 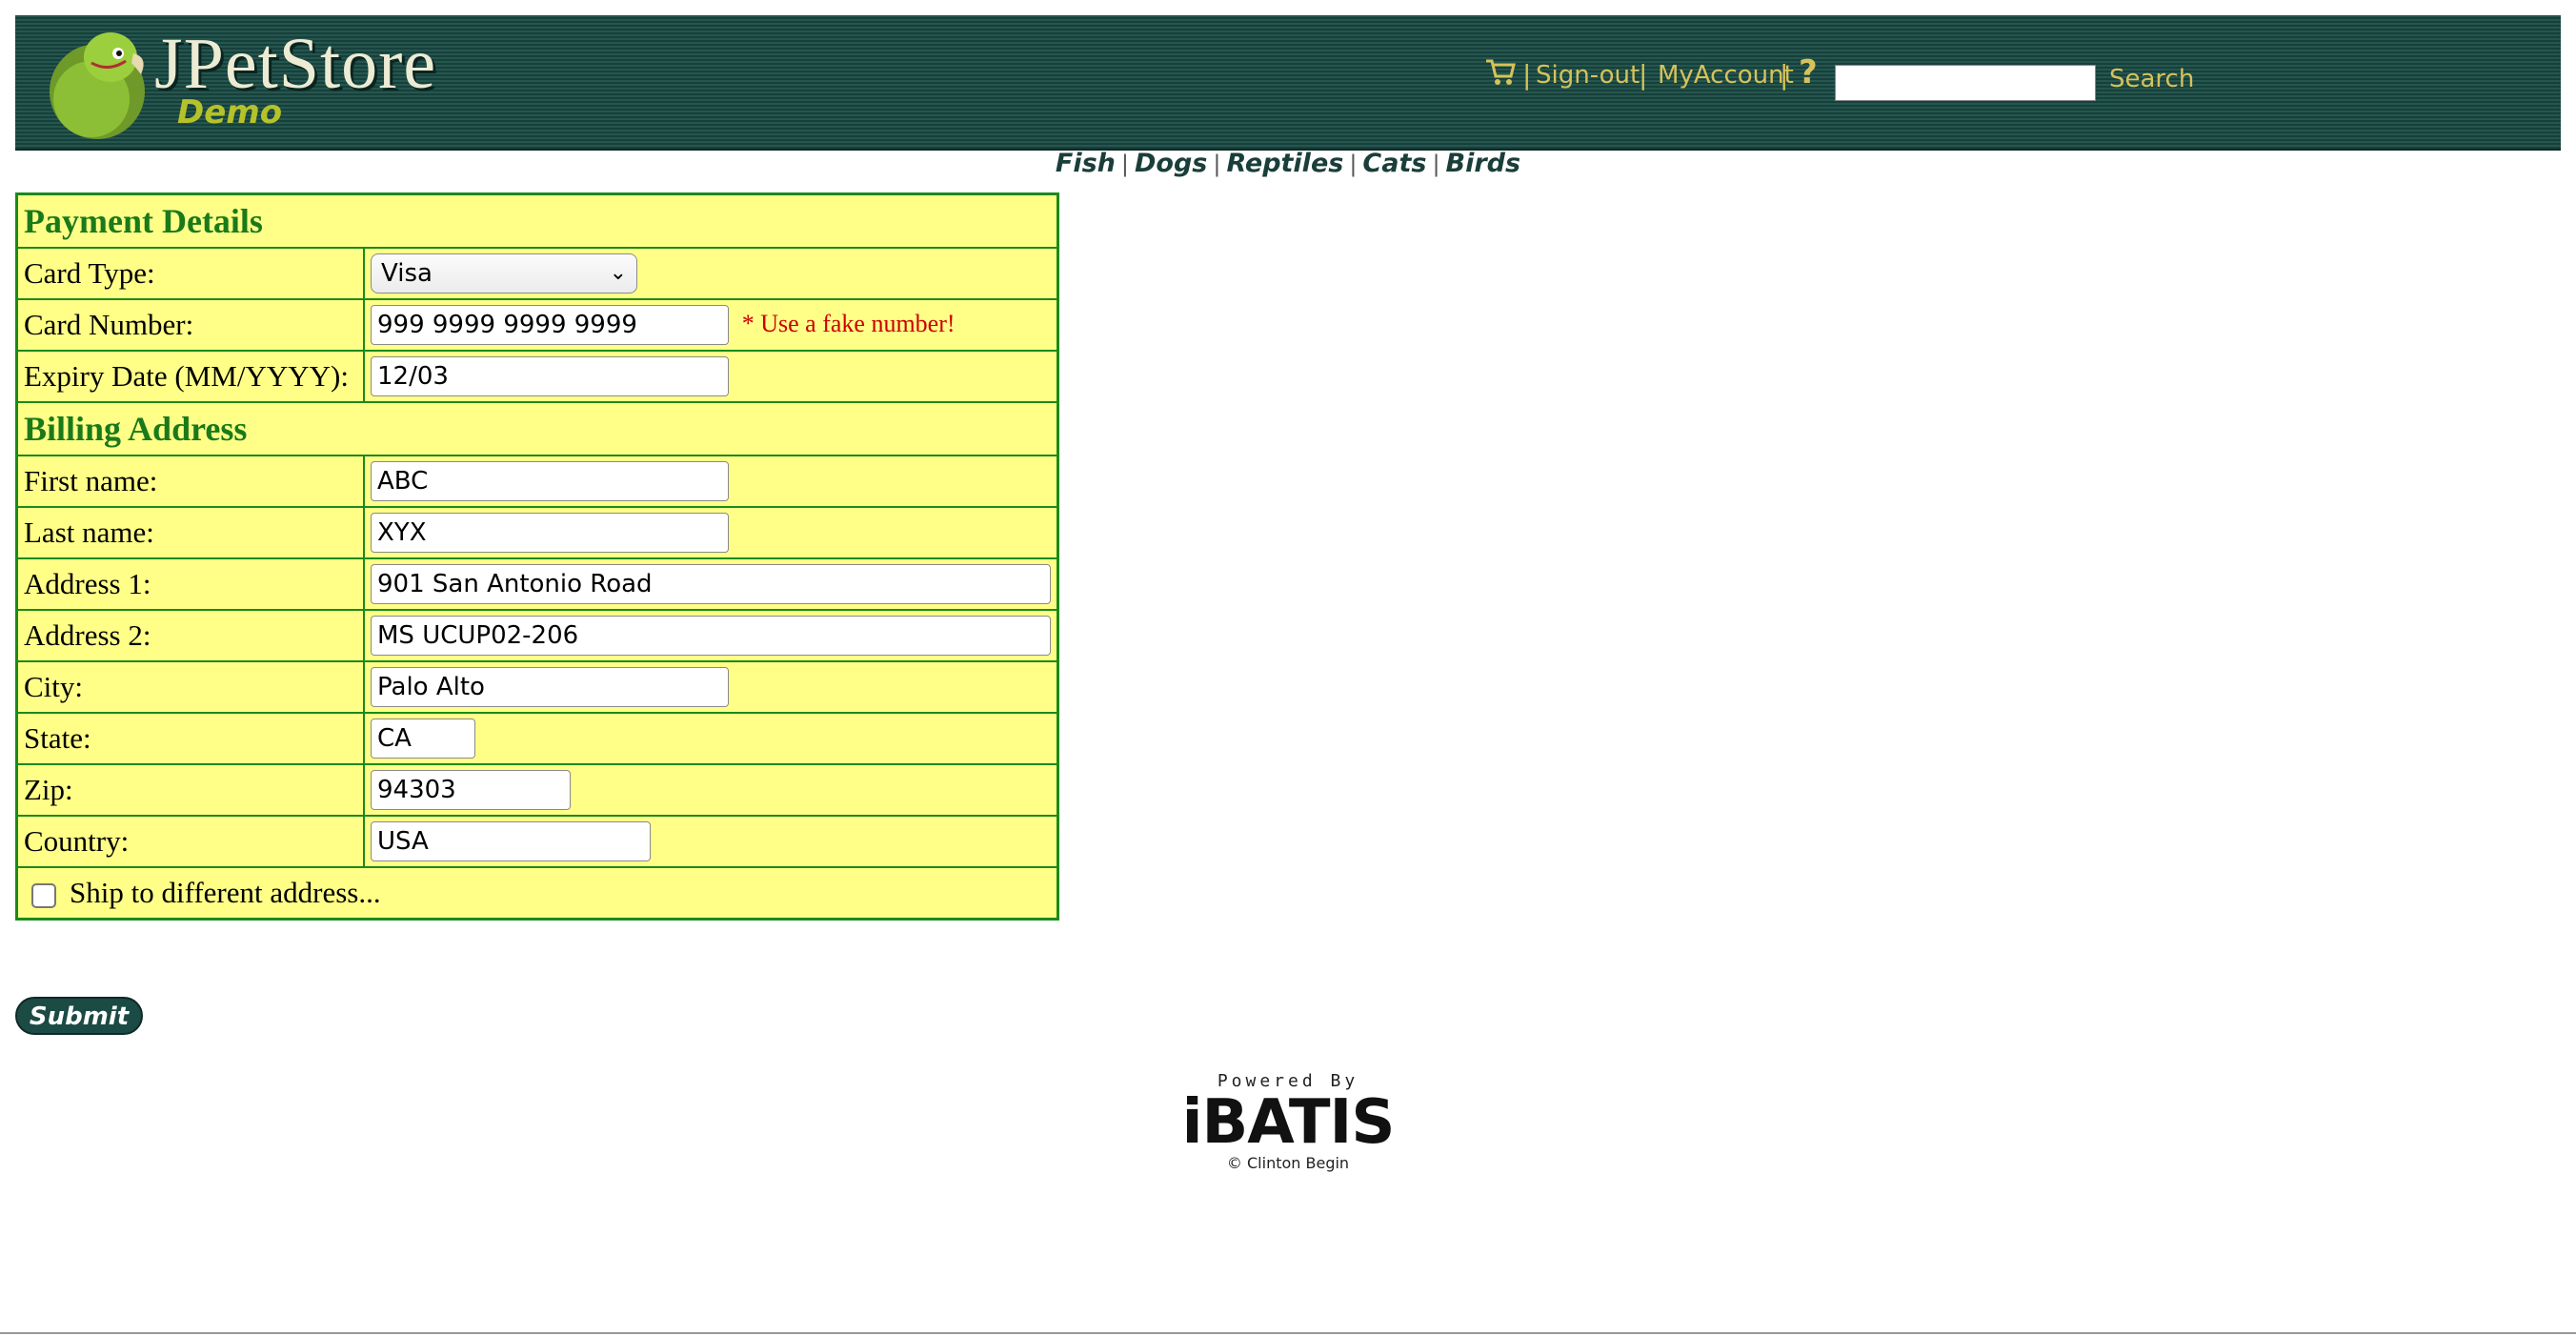 I want to click on city-label: City:, so click(x=190, y=687).